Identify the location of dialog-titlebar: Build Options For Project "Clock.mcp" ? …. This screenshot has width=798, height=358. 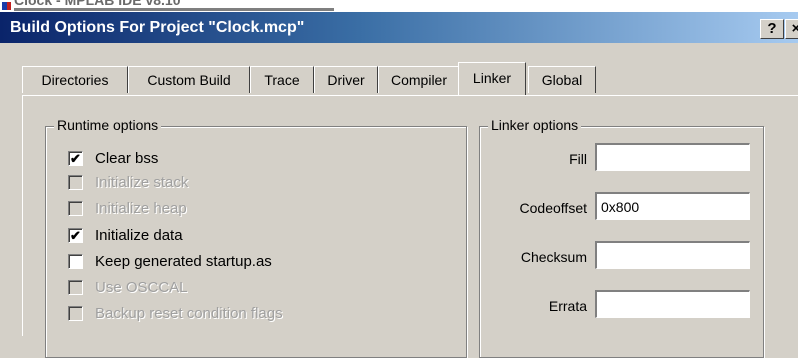
(399, 27).